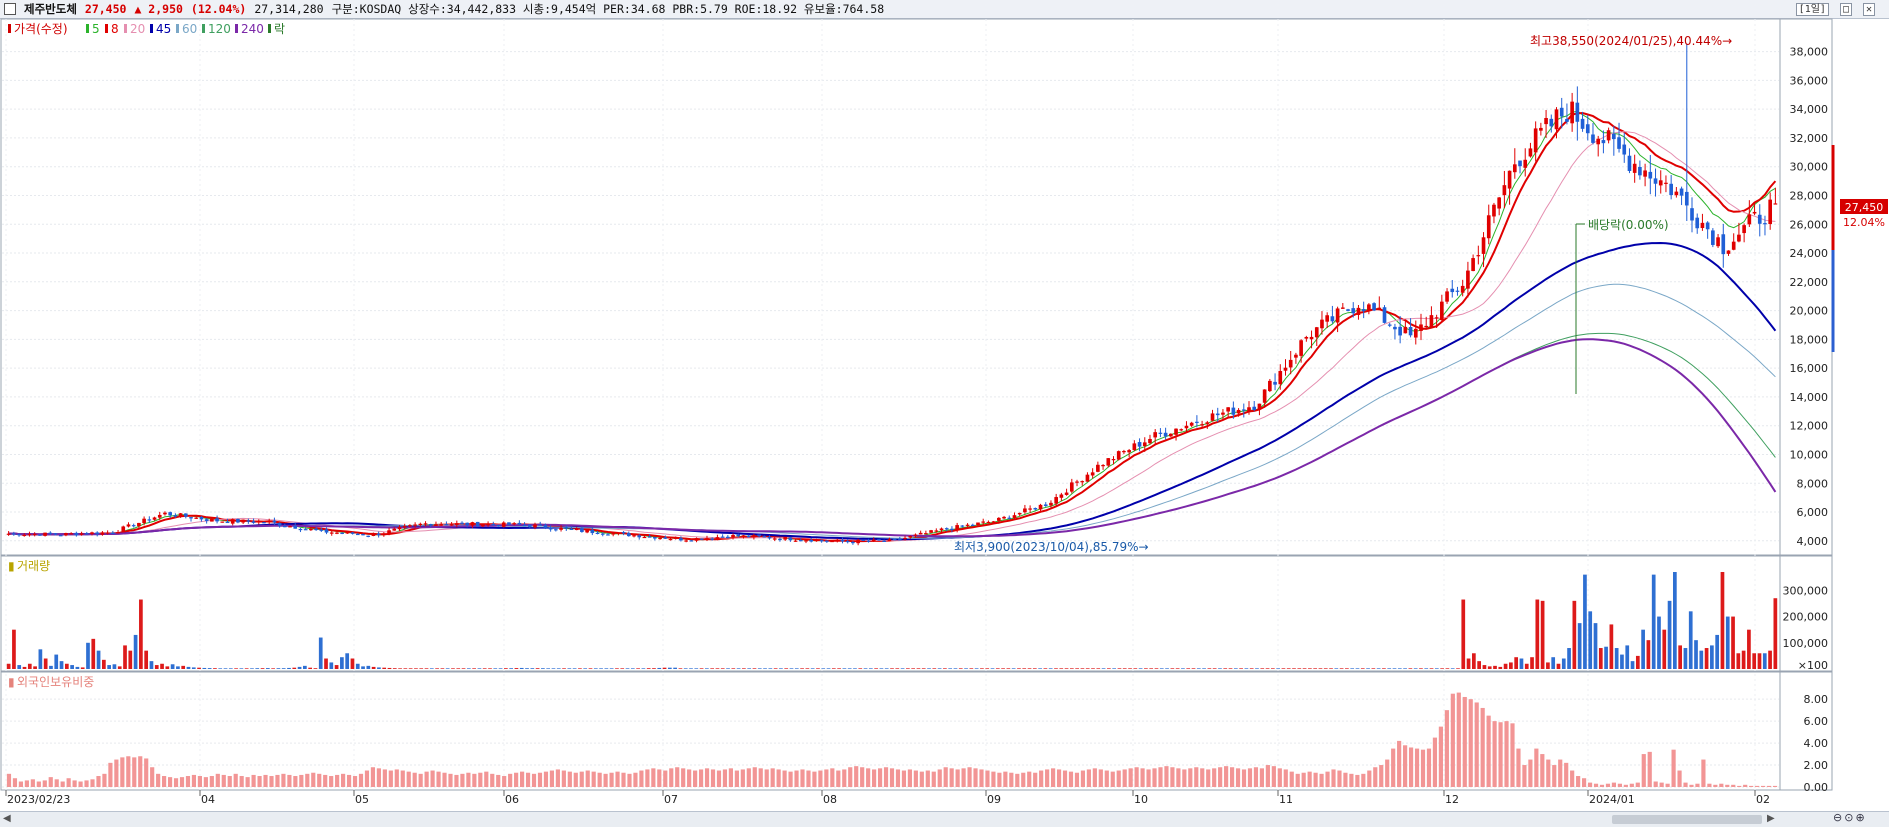 The height and width of the screenshot is (827, 1889). What do you see at coordinates (1687, 819) in the screenshot?
I see `scroll-thumb` at bounding box center [1687, 819].